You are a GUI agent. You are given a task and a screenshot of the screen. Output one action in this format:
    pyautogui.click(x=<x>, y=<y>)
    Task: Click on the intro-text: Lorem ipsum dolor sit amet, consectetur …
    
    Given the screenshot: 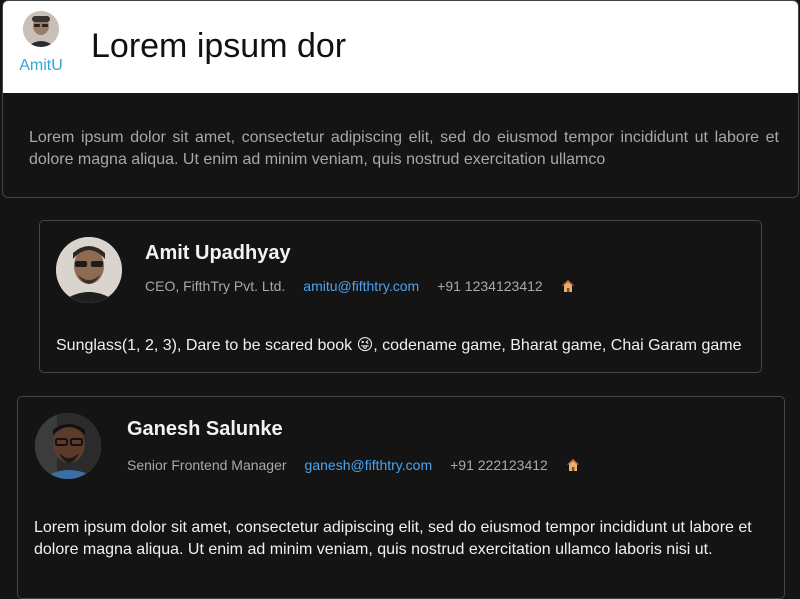 What is the action you would take?
    pyautogui.click(x=404, y=148)
    